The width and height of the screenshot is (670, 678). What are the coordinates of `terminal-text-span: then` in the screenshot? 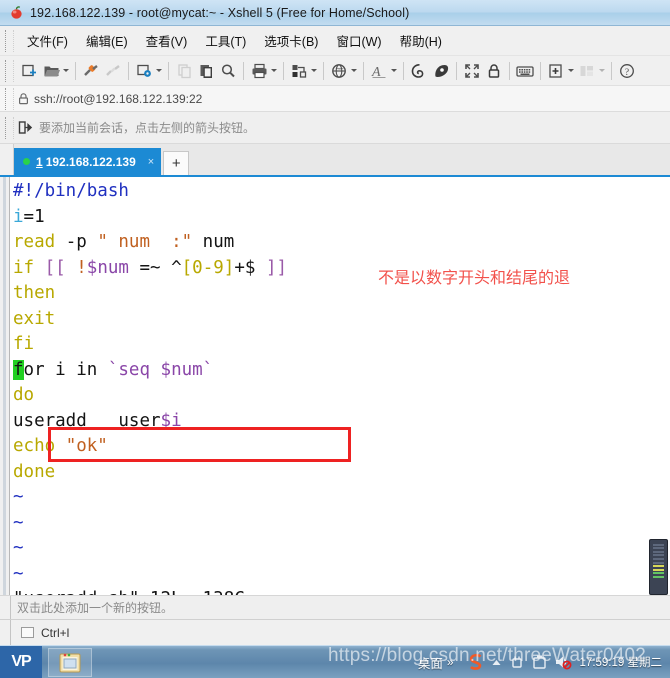 It's located at (34, 293).